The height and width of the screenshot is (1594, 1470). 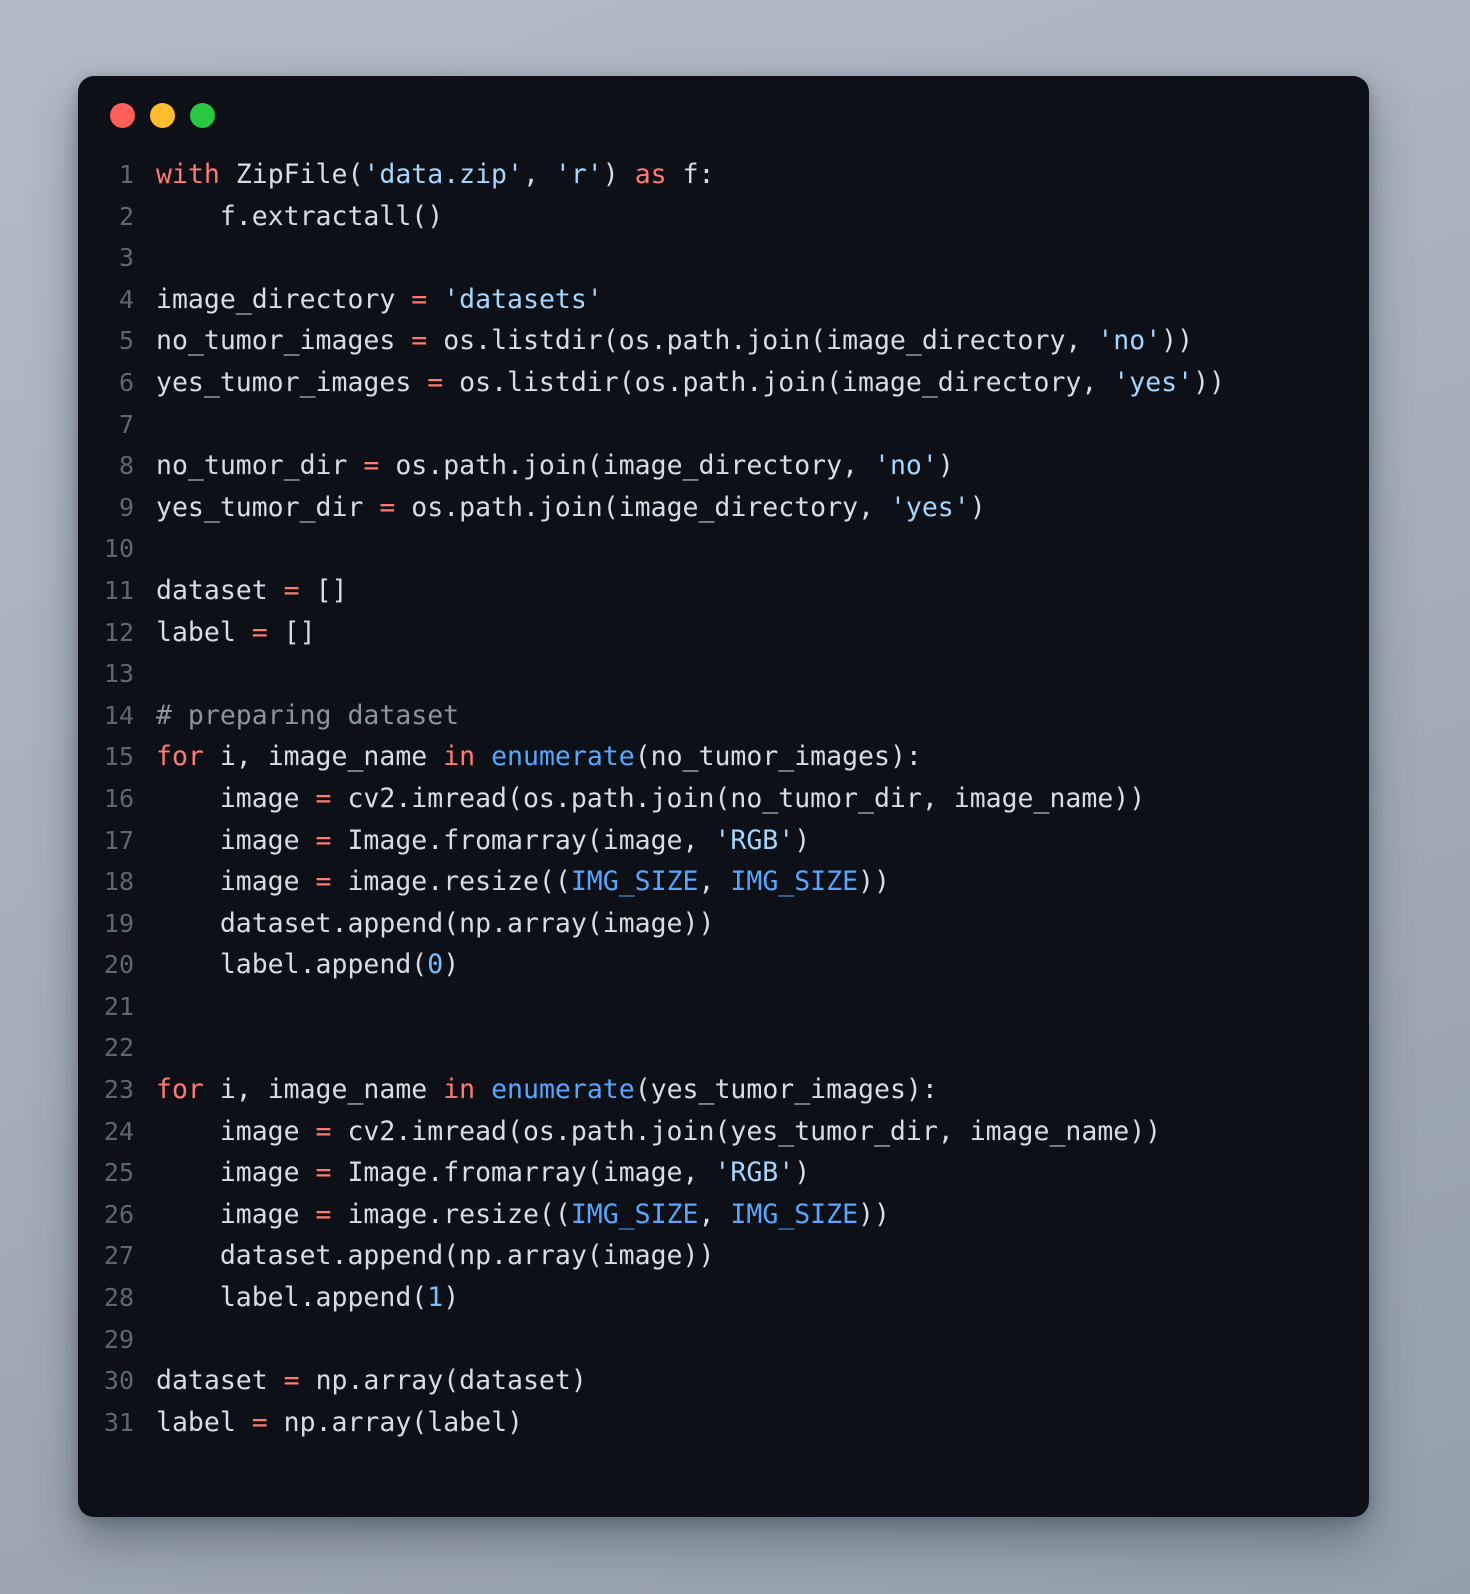 What do you see at coordinates (118, 1422) in the screenshot?
I see `line-number: 31` at bounding box center [118, 1422].